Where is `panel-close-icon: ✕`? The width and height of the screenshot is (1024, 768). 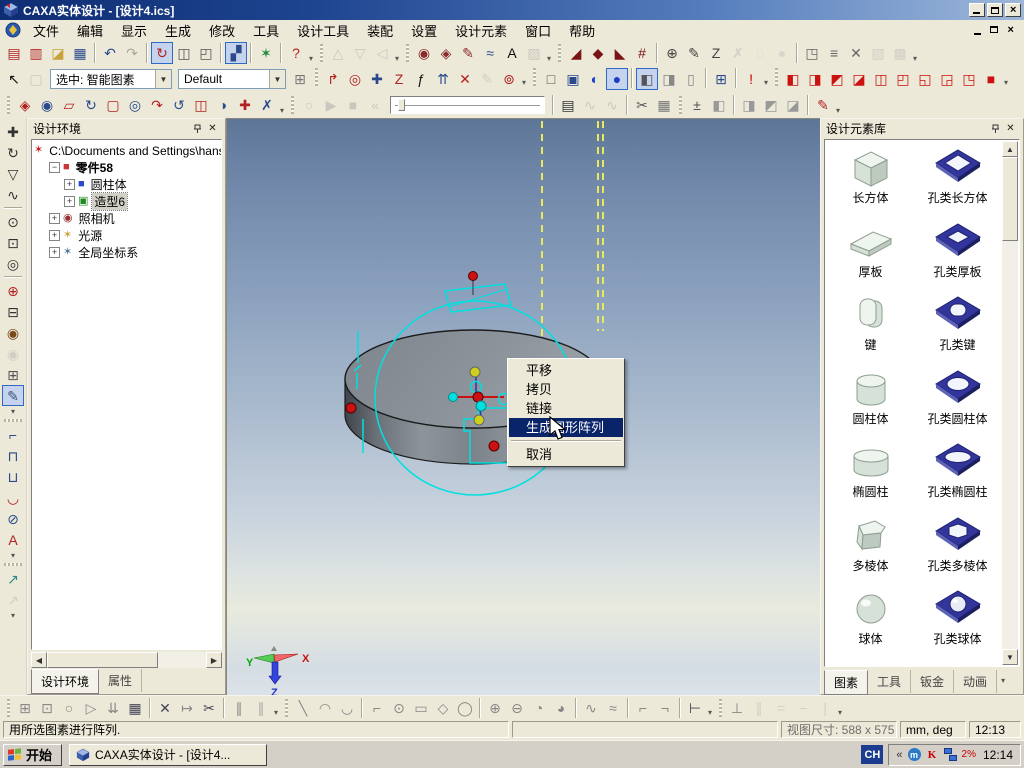 panel-close-icon: ✕ is located at coordinates (212, 129).